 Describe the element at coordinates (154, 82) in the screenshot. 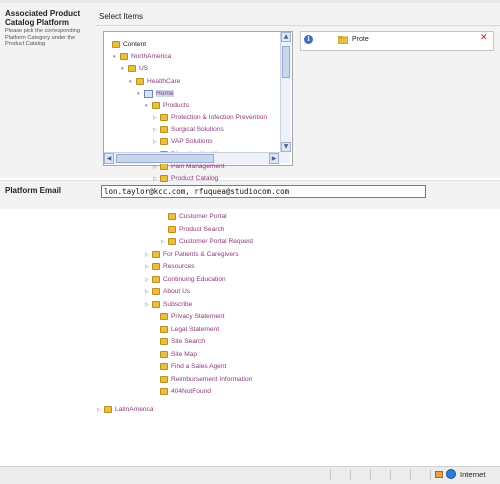

I see `tree-item: ▾ HealthCare` at that location.